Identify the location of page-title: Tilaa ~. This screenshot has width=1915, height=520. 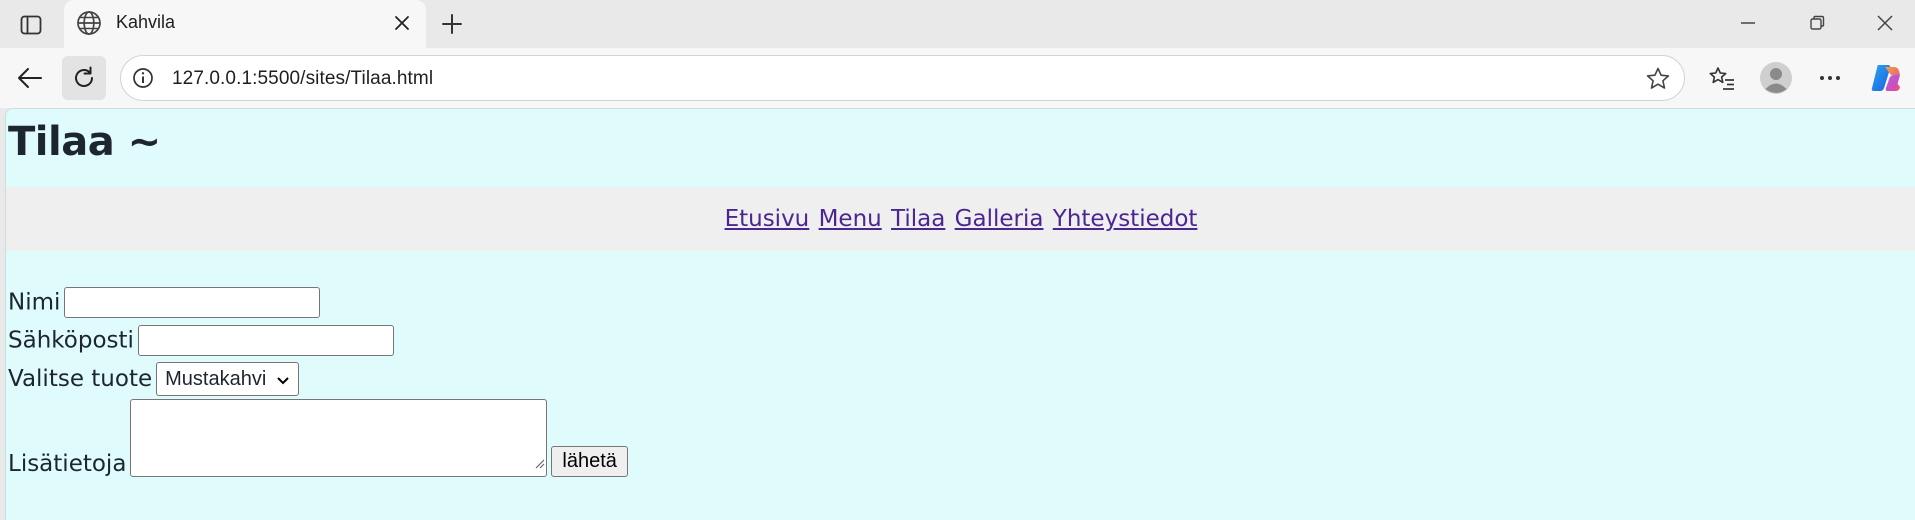
(84, 142).